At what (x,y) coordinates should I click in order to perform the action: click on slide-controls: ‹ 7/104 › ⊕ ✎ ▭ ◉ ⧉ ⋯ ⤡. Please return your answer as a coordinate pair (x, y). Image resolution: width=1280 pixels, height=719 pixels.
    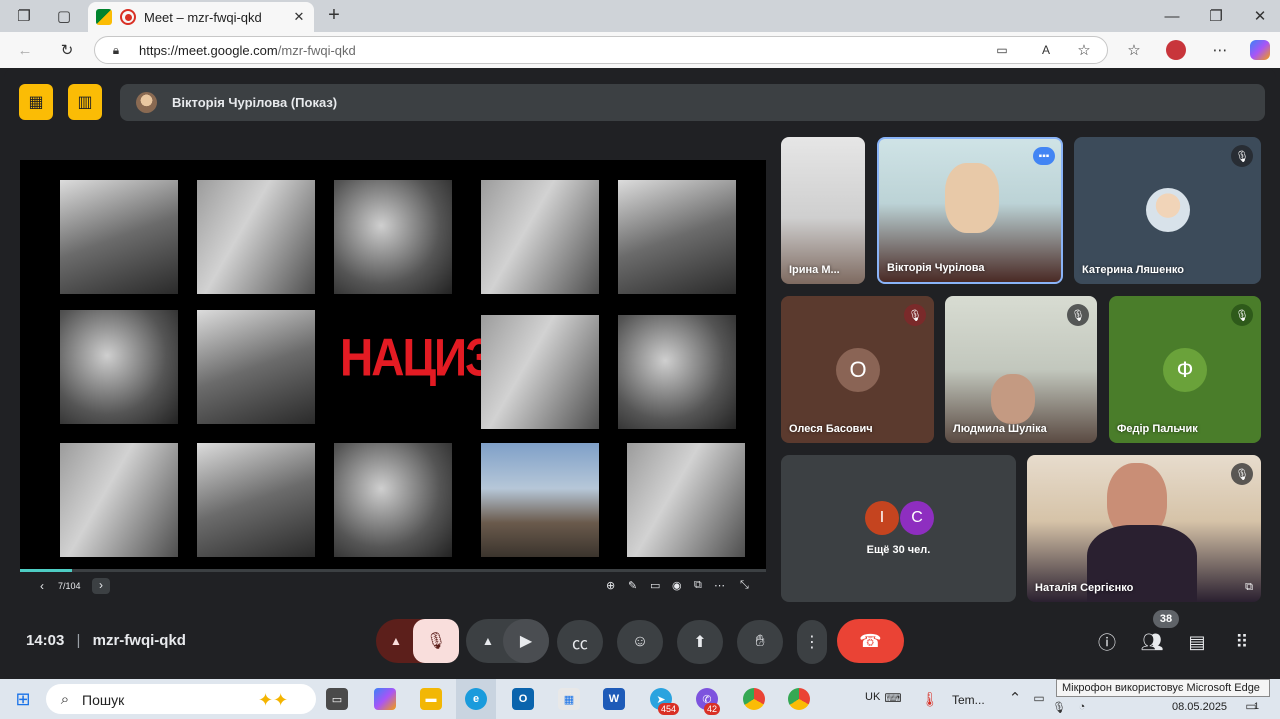
    Looking at the image, I should click on (393, 585).